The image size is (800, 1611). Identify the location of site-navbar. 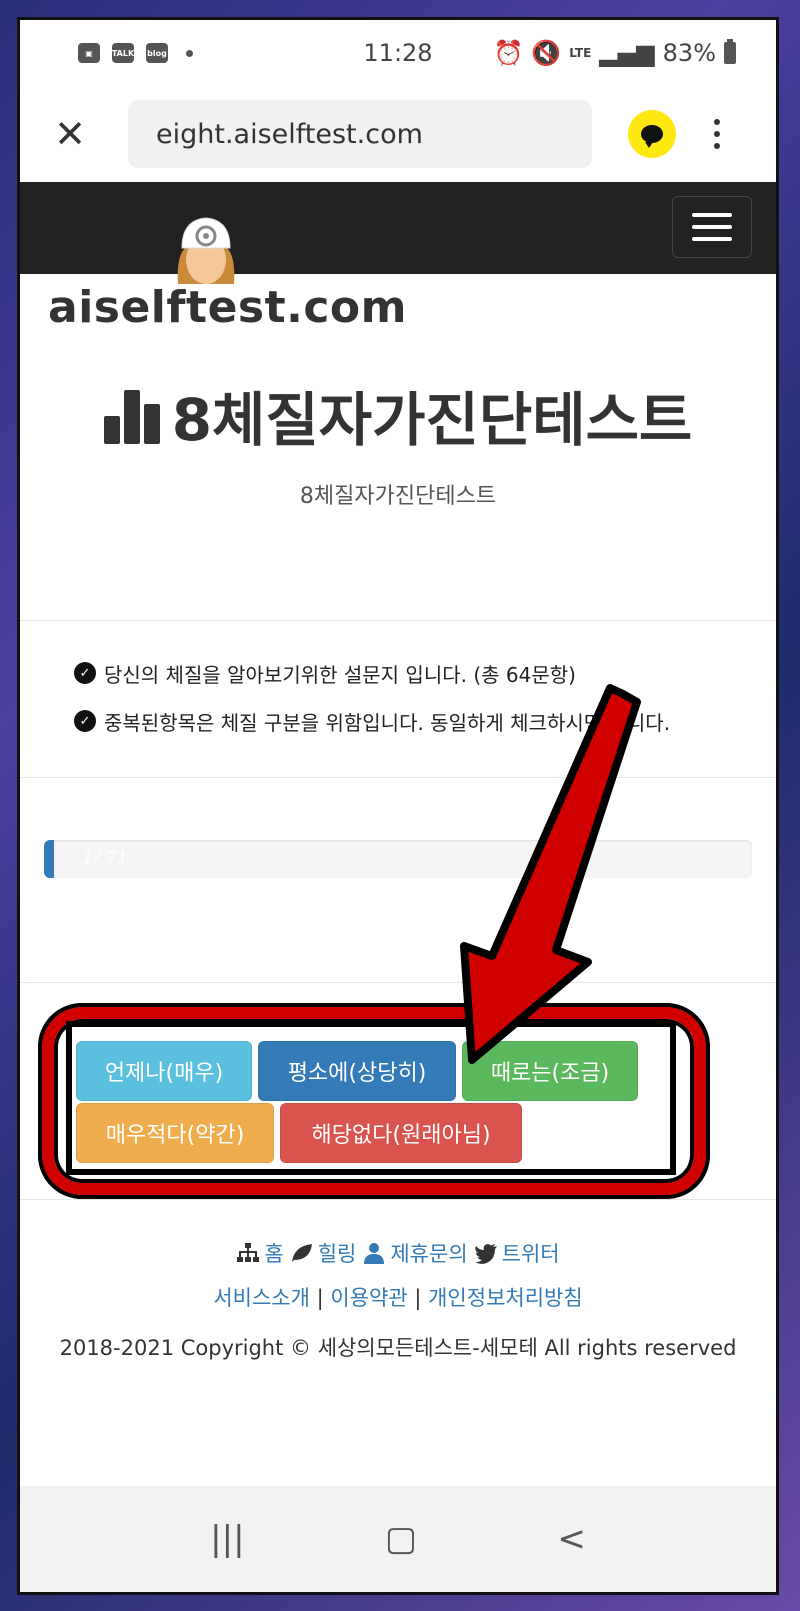
(398, 233).